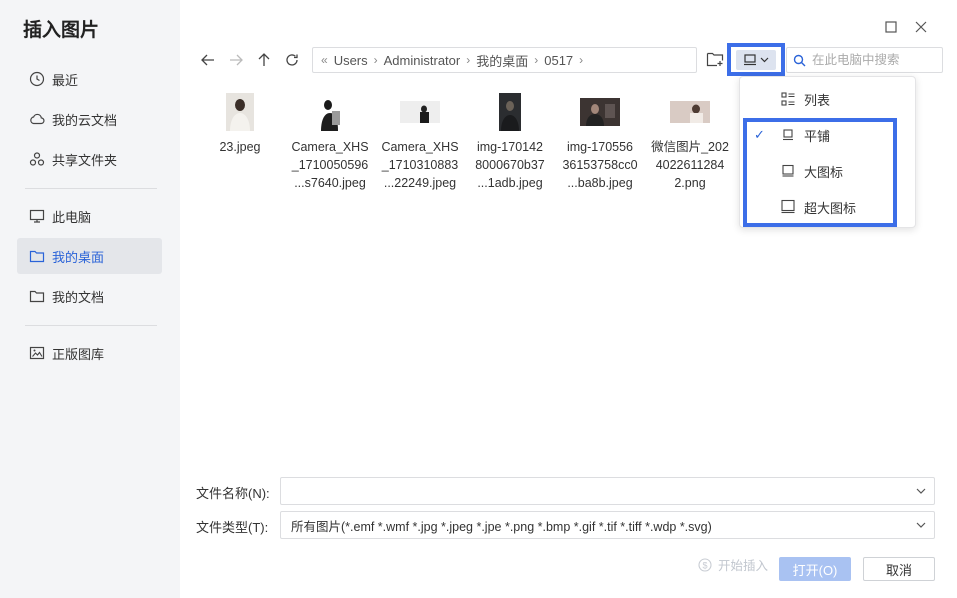 Image resolution: width=957 pixels, height=598 pixels. I want to click on share-icon, so click(37, 159).